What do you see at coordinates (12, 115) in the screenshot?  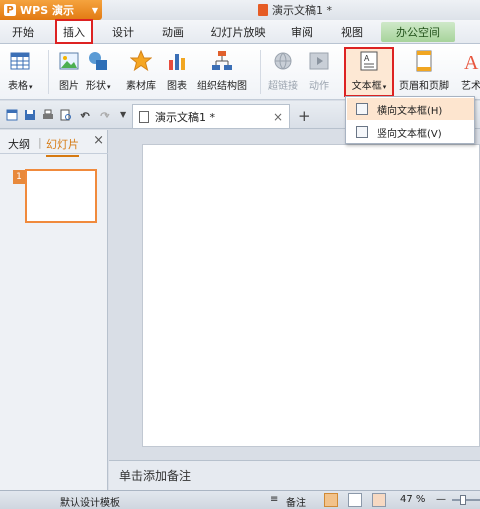 I see `new-file-icon` at bounding box center [12, 115].